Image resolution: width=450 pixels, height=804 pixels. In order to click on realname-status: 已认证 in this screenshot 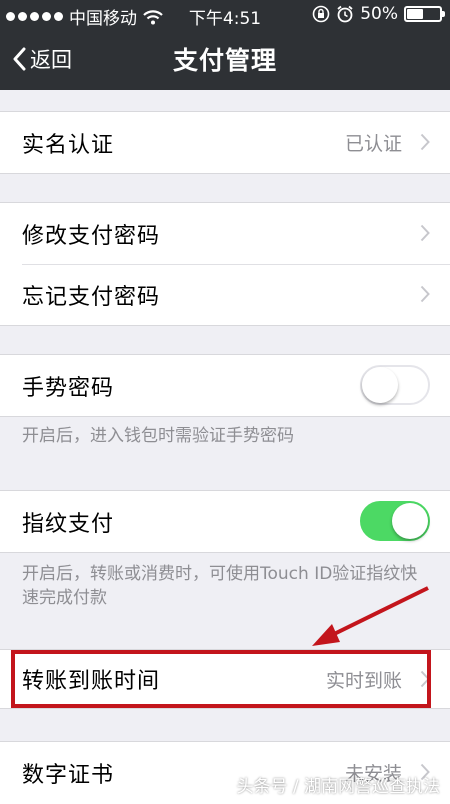, I will do `click(373, 144)`.